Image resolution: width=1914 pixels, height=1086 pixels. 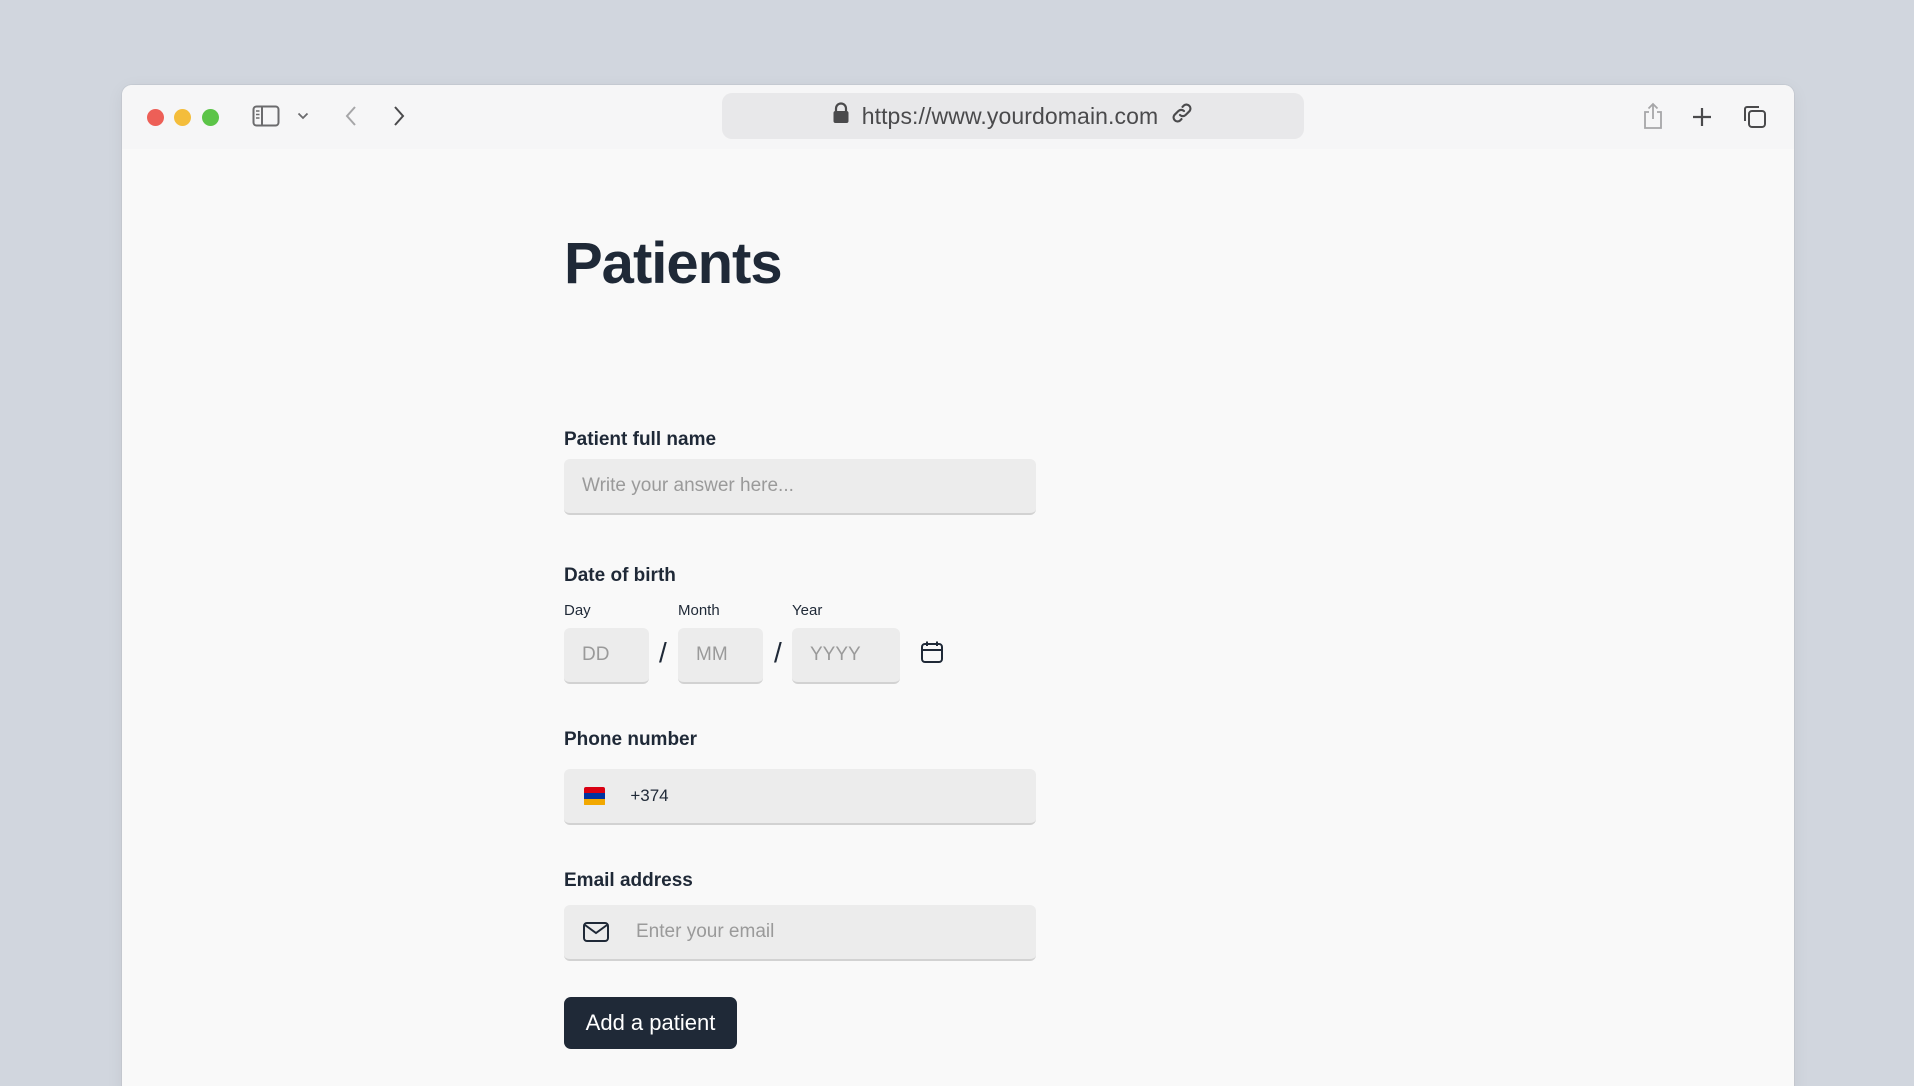 I want to click on chevron-down-icon, so click(x=303, y=116).